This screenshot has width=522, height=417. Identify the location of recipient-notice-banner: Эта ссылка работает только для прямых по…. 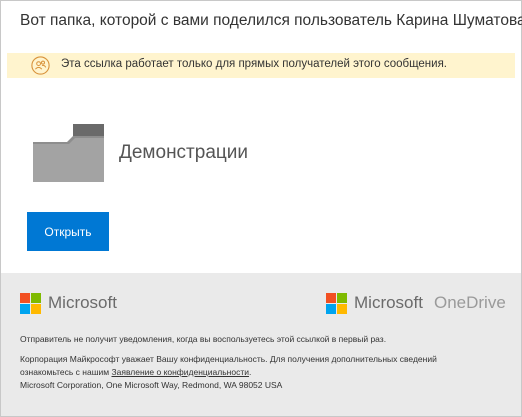
(261, 65).